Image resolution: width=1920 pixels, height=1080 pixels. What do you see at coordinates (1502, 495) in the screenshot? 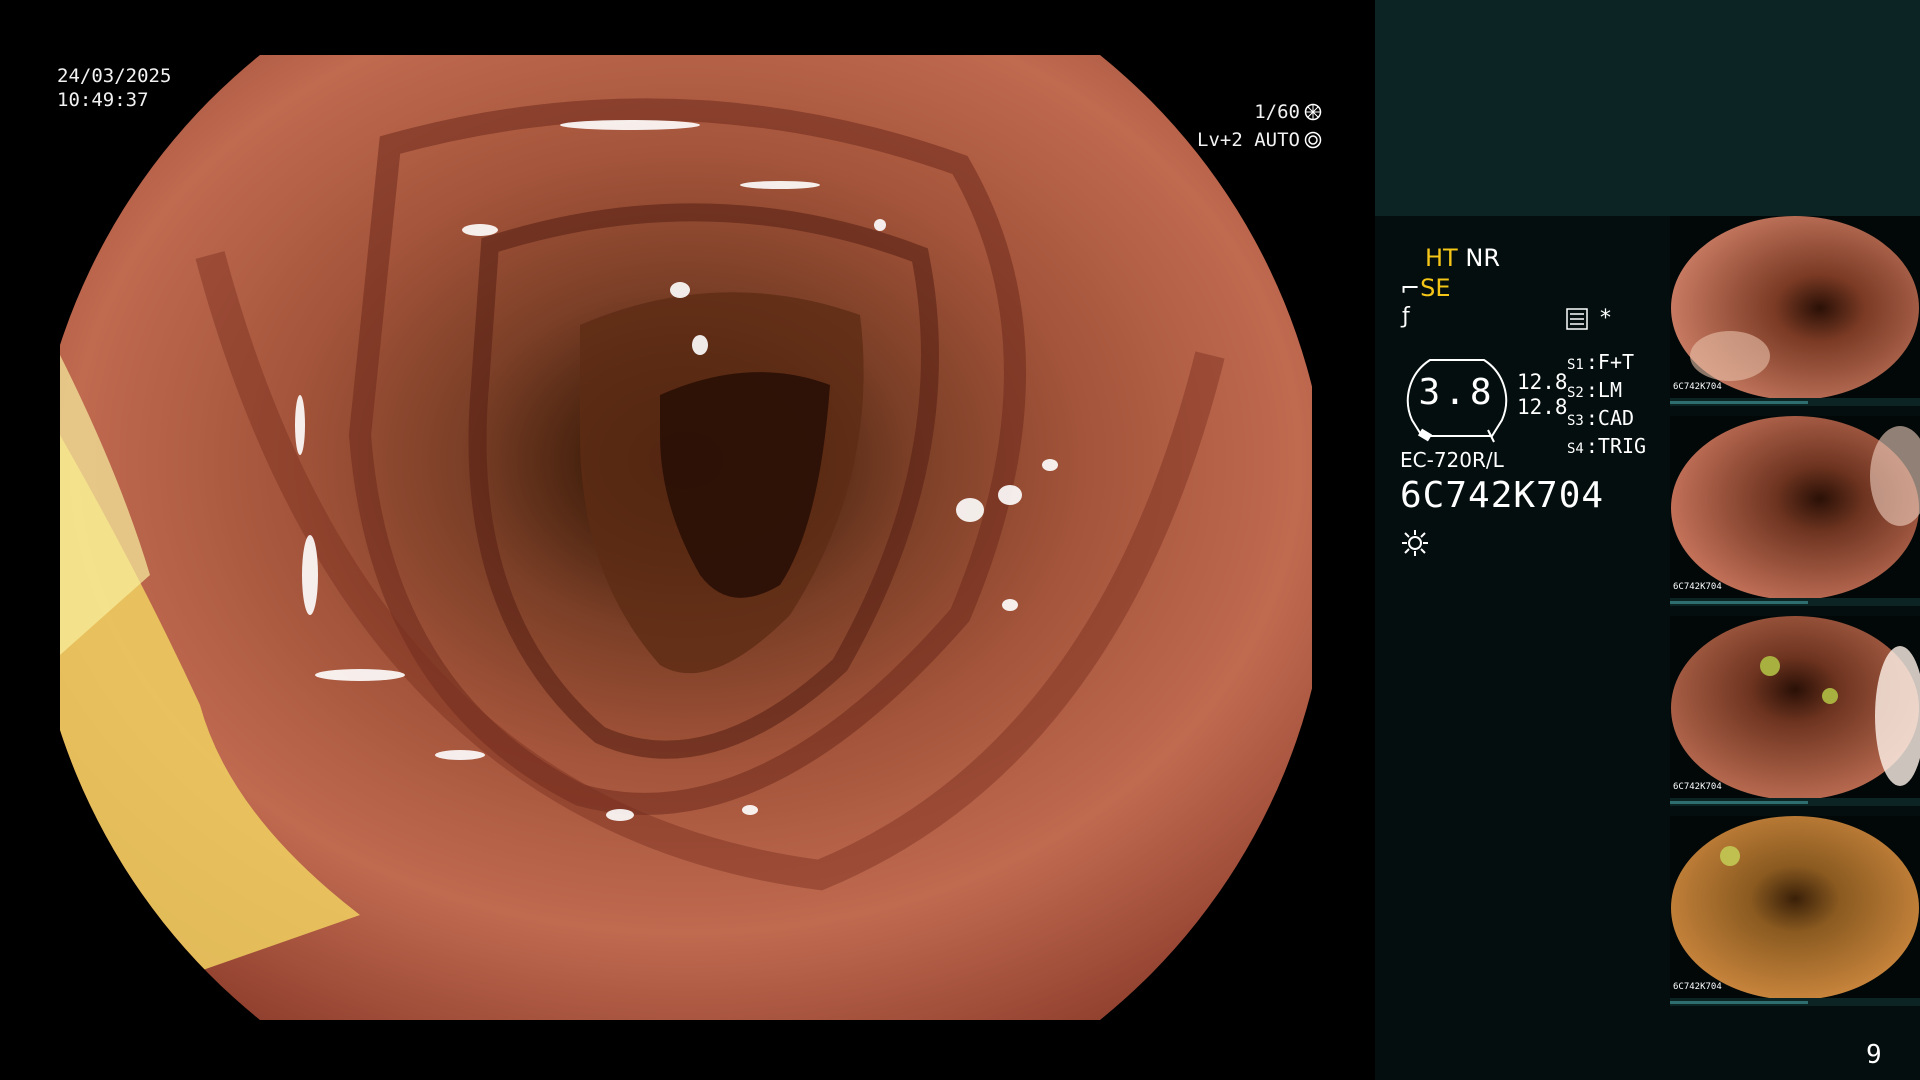
I see `scope-serial: 6C742K704` at bounding box center [1502, 495].